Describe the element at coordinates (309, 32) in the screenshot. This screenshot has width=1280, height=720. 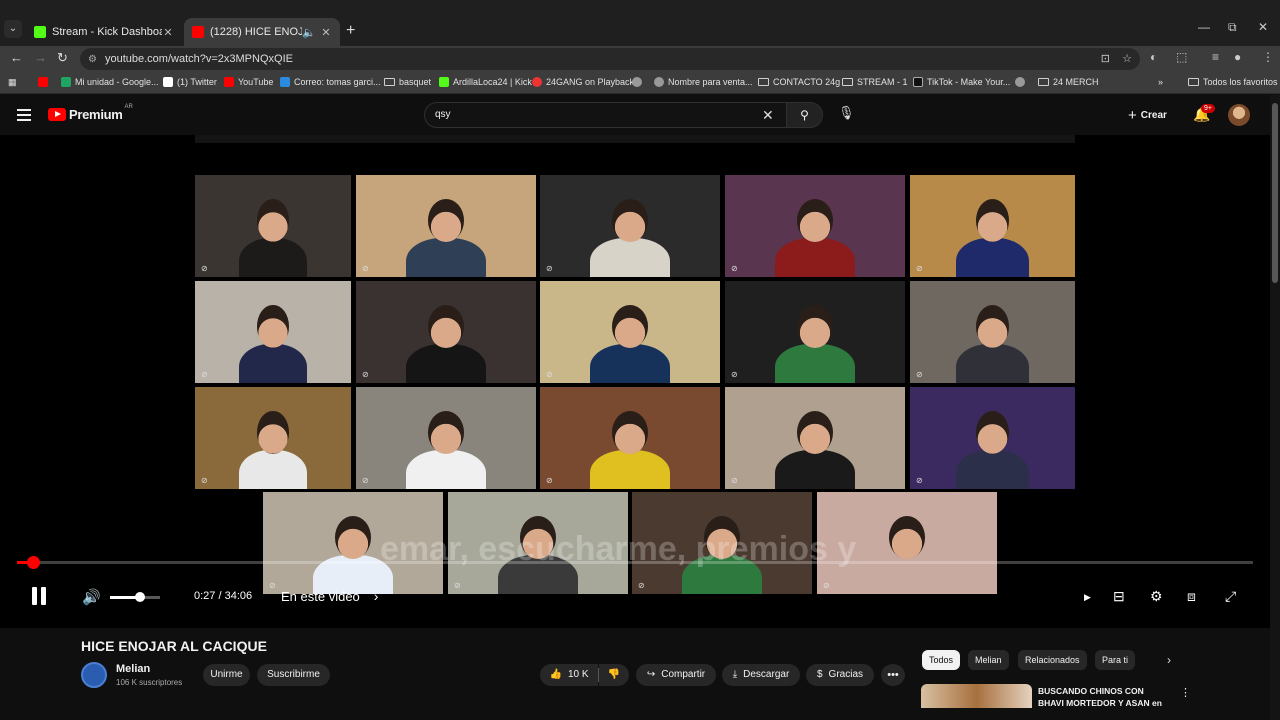
I see `speaker-icon: 🔈` at that location.